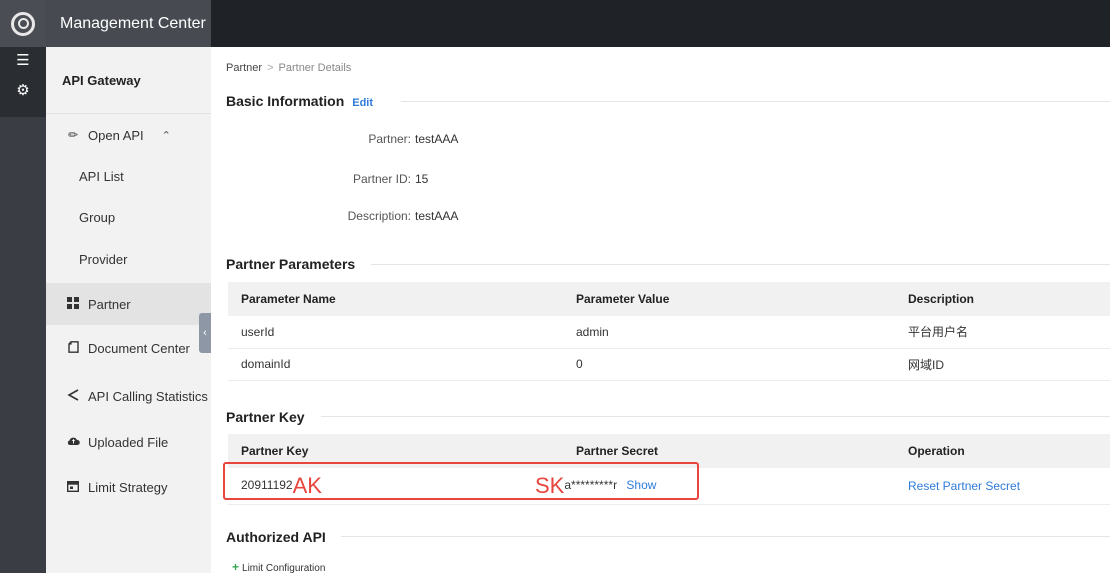 The width and height of the screenshot is (1110, 573). What do you see at coordinates (265, 417) in the screenshot?
I see `partner-key-title: Partner Key` at bounding box center [265, 417].